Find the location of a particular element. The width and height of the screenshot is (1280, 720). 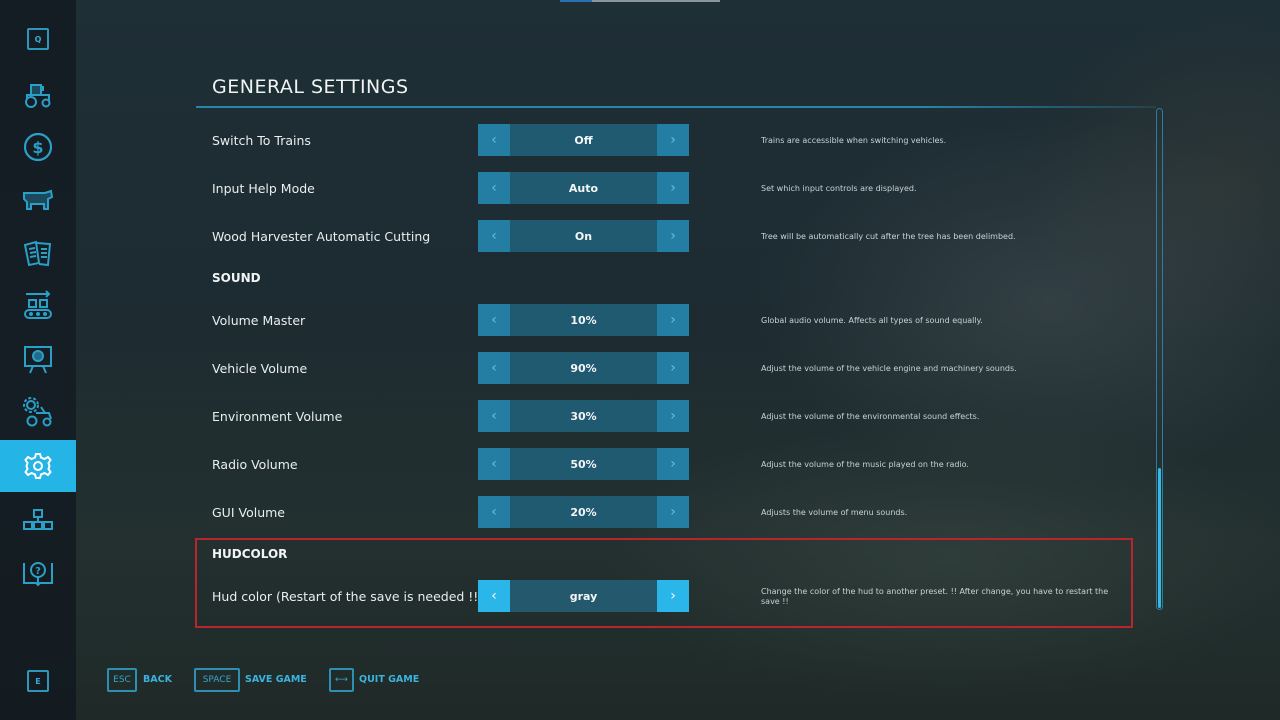

switch-to-trains-stepper: ‹ Off › is located at coordinates (583, 140).